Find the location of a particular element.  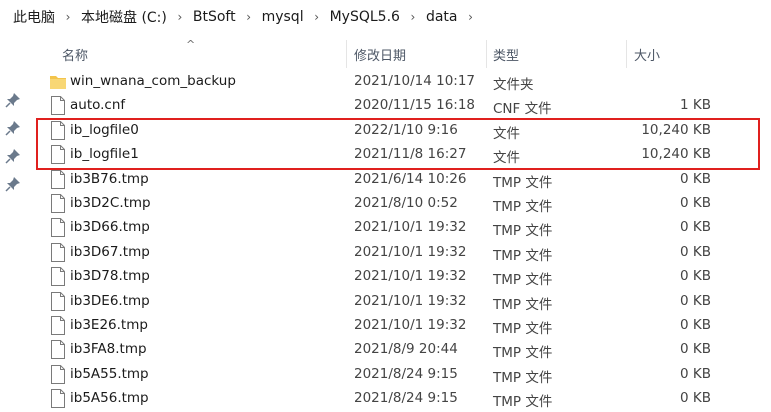

file-row: ib3D78.tmp 2021/10/1 19:32 TMP 文件 0 KB is located at coordinates (385, 277).